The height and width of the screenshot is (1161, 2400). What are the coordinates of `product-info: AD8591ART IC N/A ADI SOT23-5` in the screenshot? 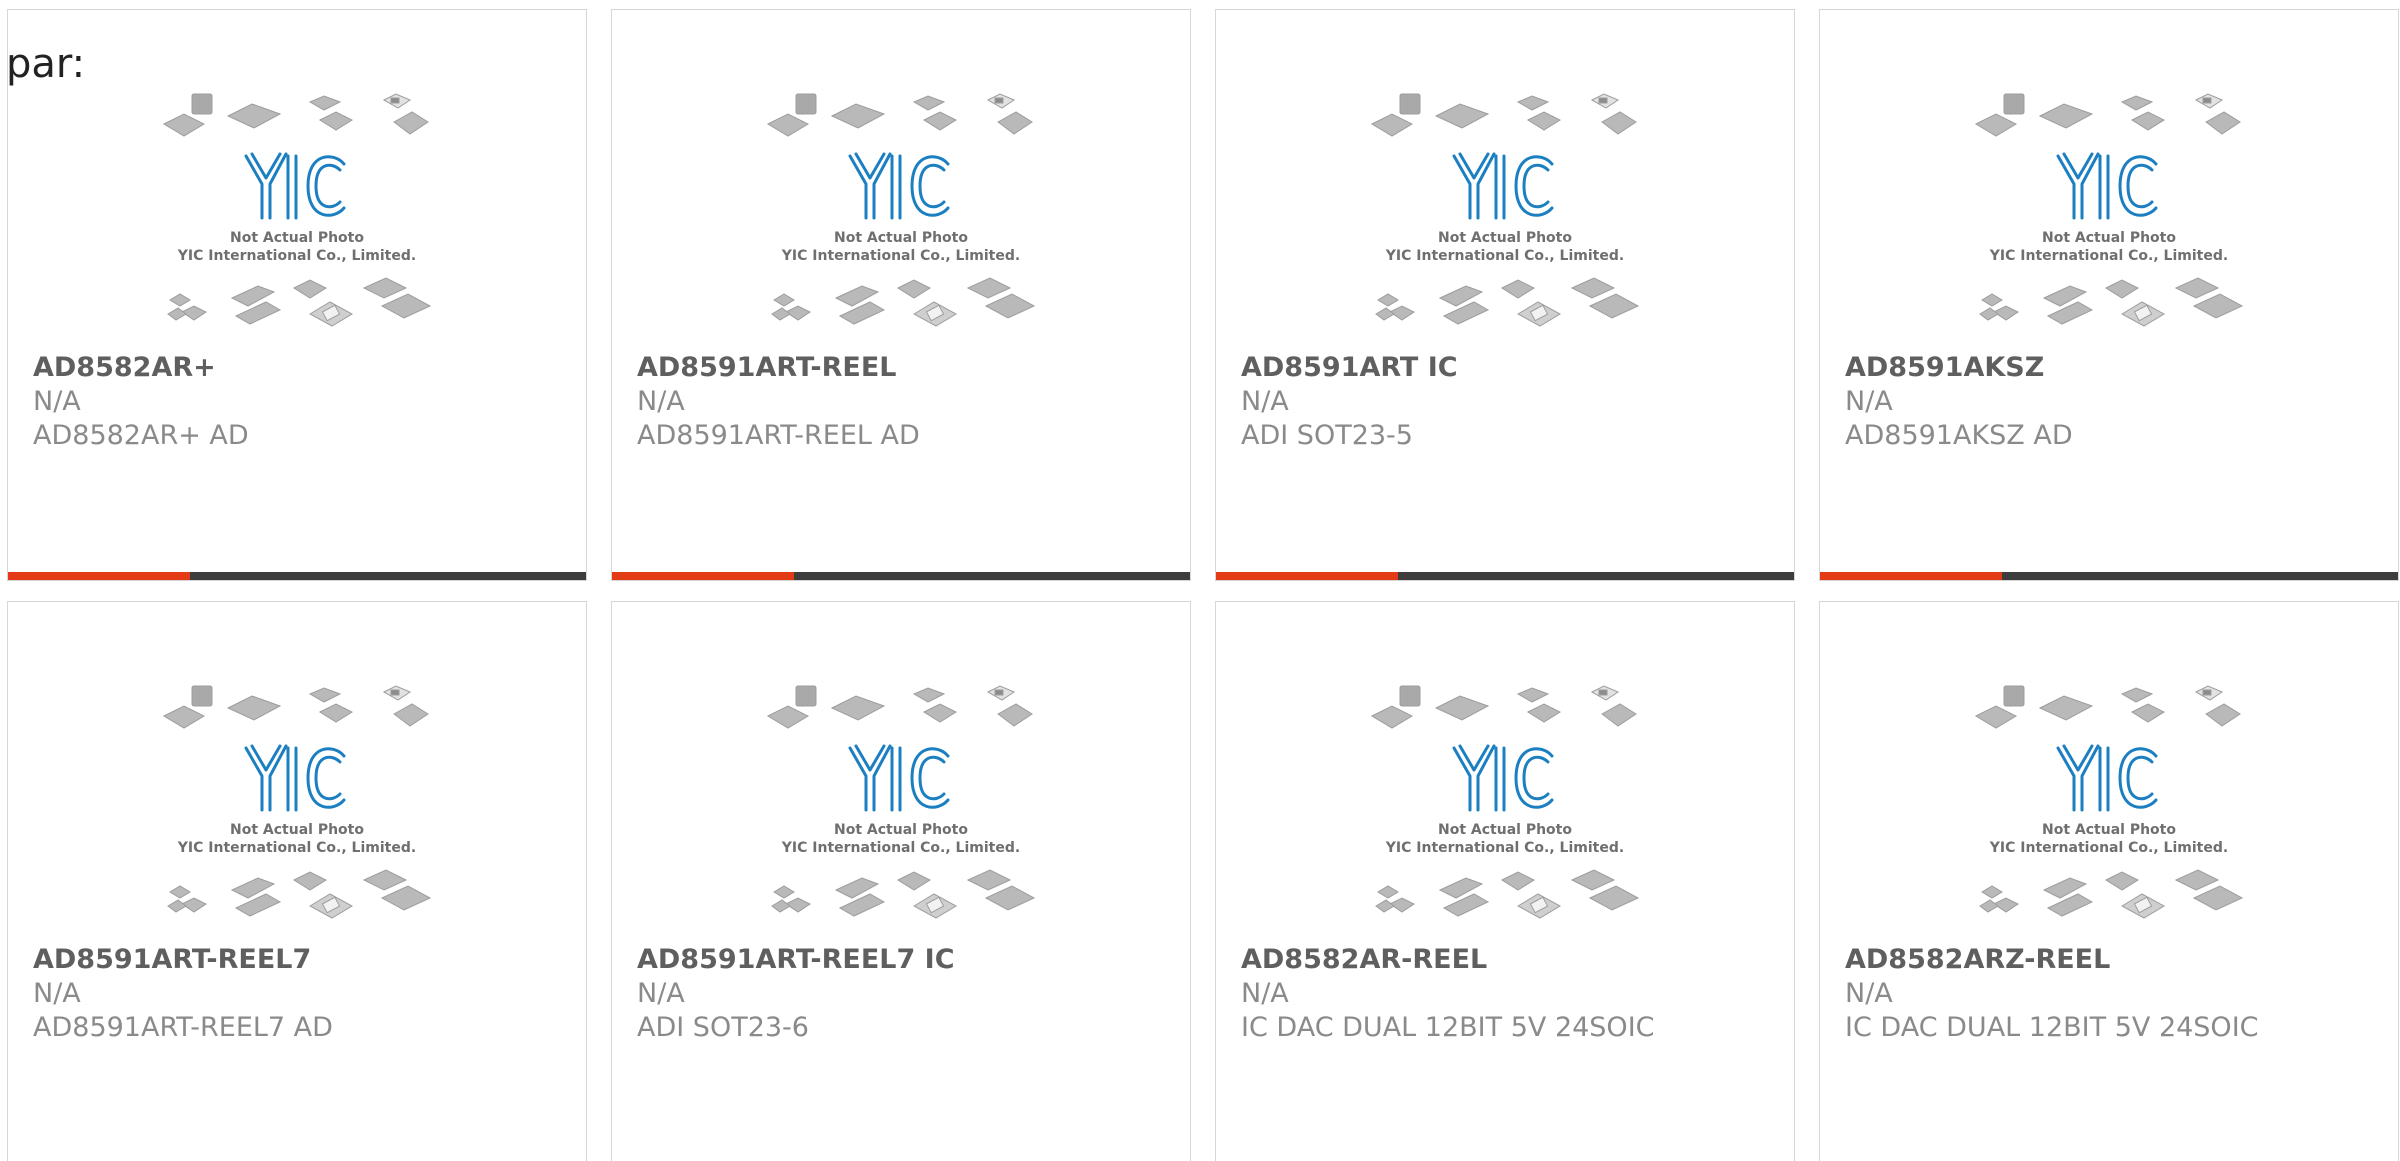 It's located at (1512, 402).